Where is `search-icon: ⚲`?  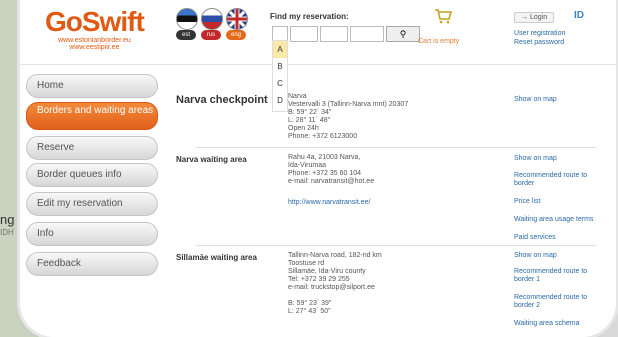
search-icon: ⚲ is located at coordinates (403, 34).